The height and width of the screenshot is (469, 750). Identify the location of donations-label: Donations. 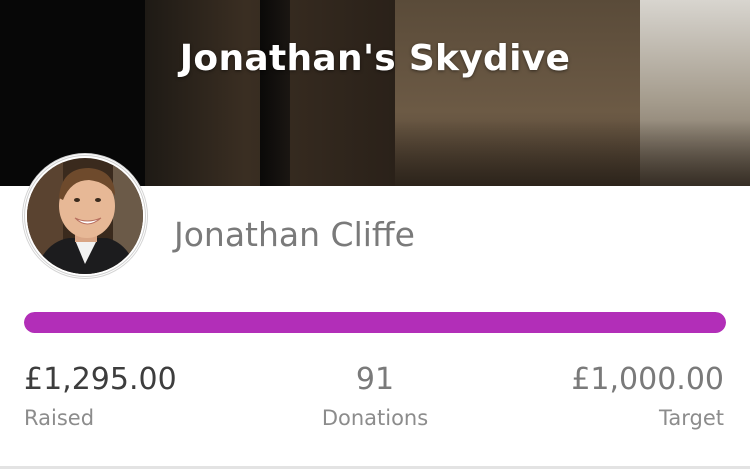
(375, 418).